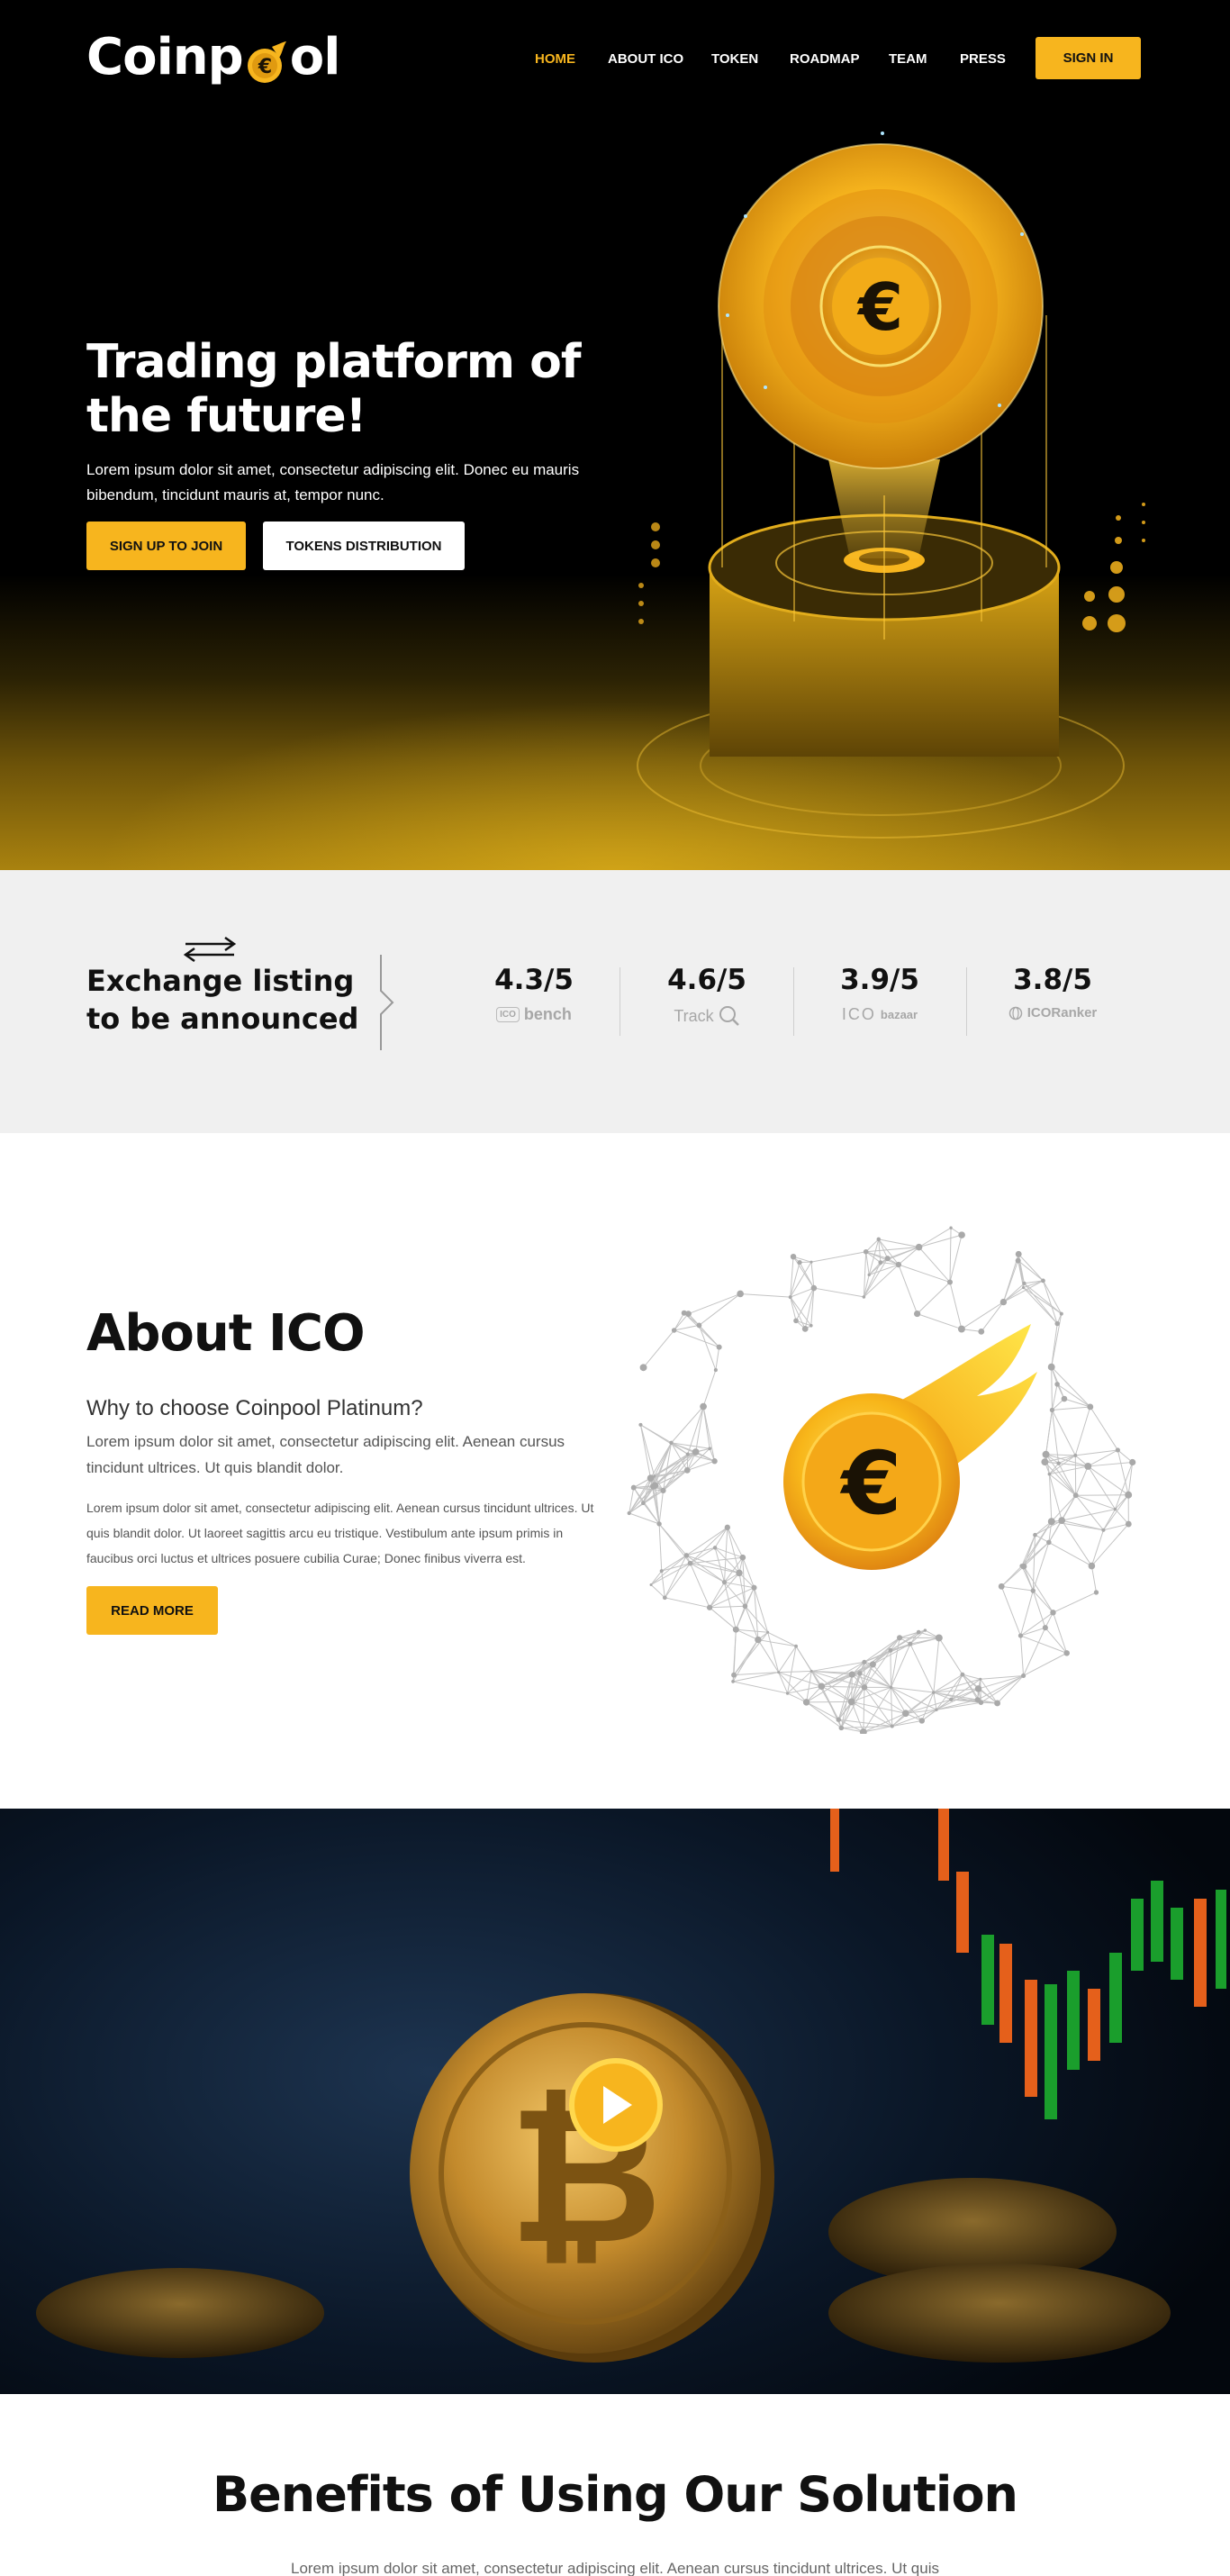 This screenshot has width=1230, height=2576. Describe the element at coordinates (315, 56) in the screenshot. I see `logo-text-right: ol` at that location.